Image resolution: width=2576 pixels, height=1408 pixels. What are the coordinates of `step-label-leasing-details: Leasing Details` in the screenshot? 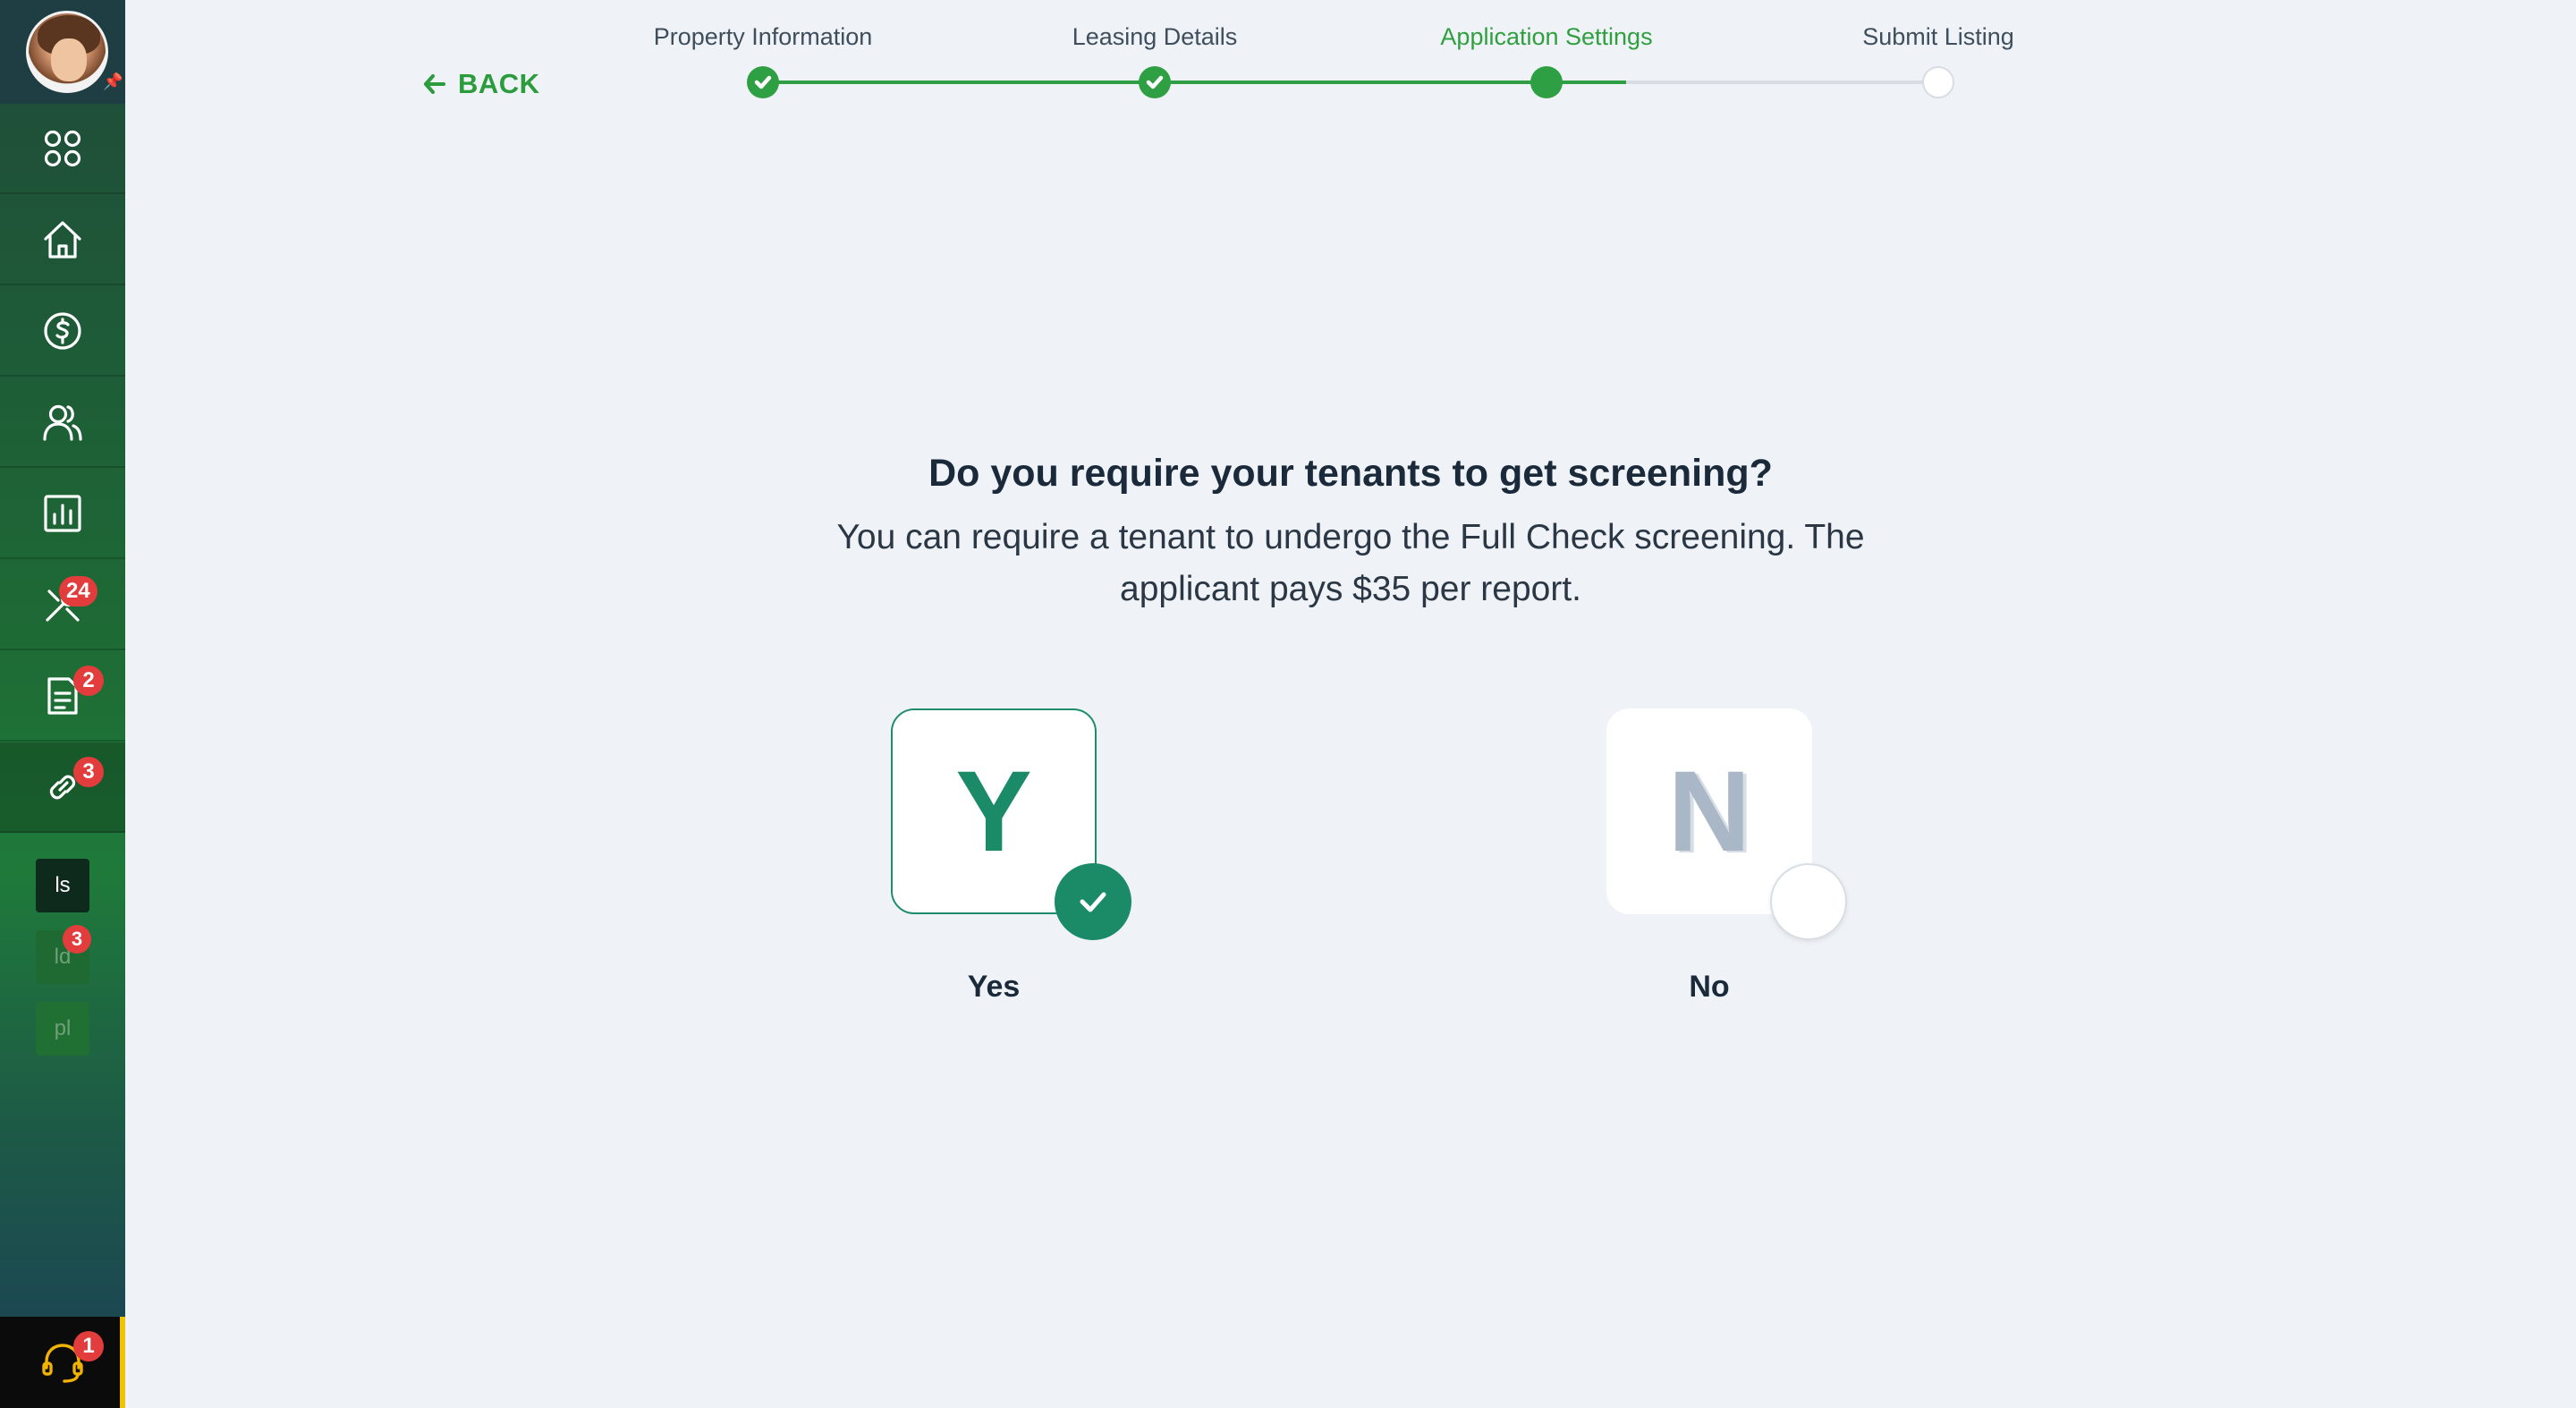 It's located at (1155, 37).